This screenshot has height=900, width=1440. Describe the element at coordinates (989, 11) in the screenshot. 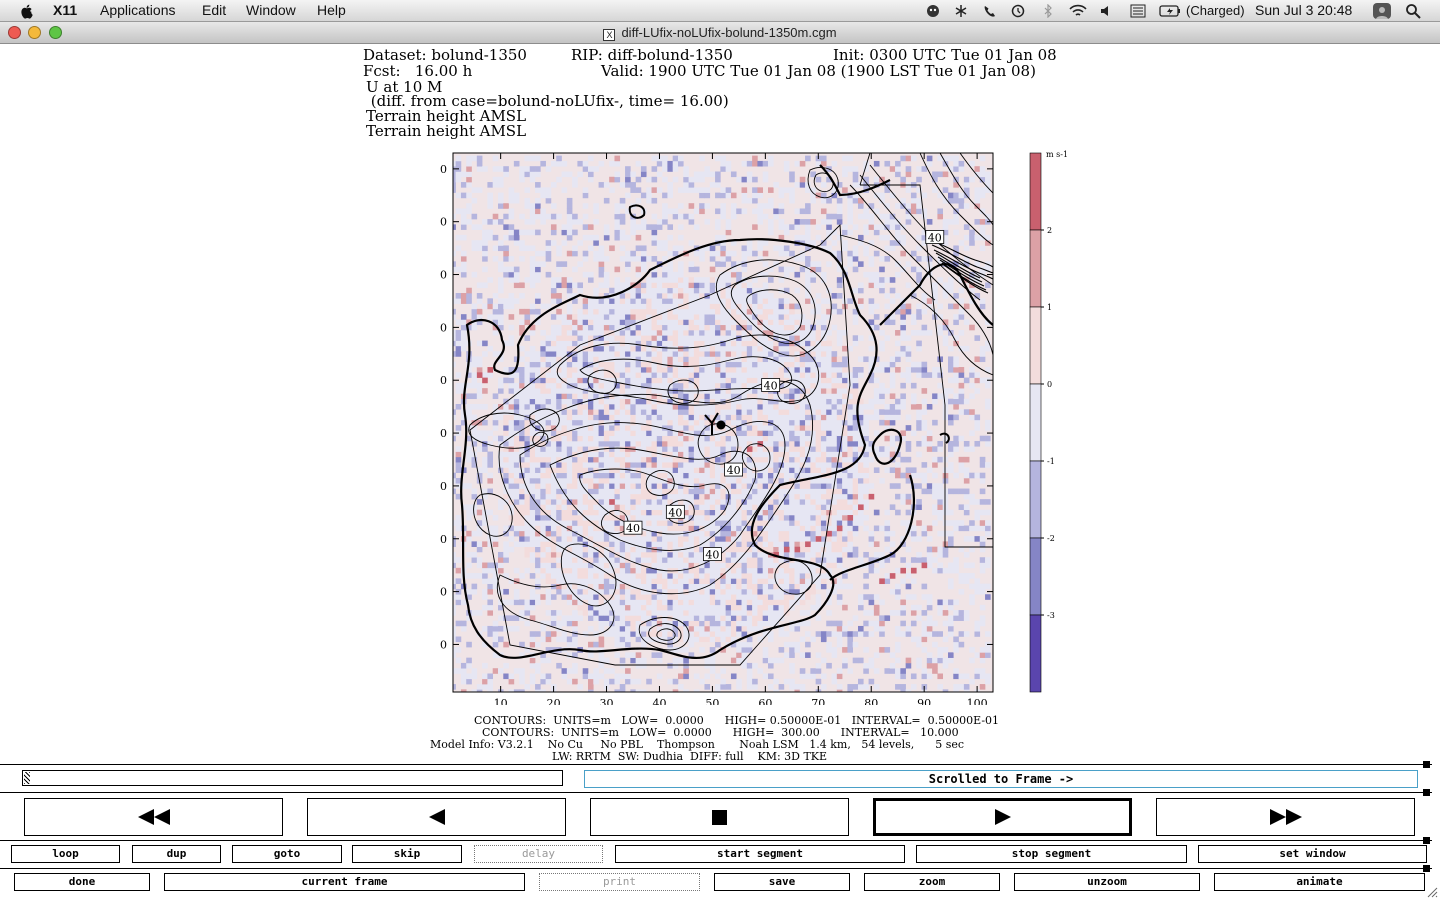

I see `phone-icon` at that location.